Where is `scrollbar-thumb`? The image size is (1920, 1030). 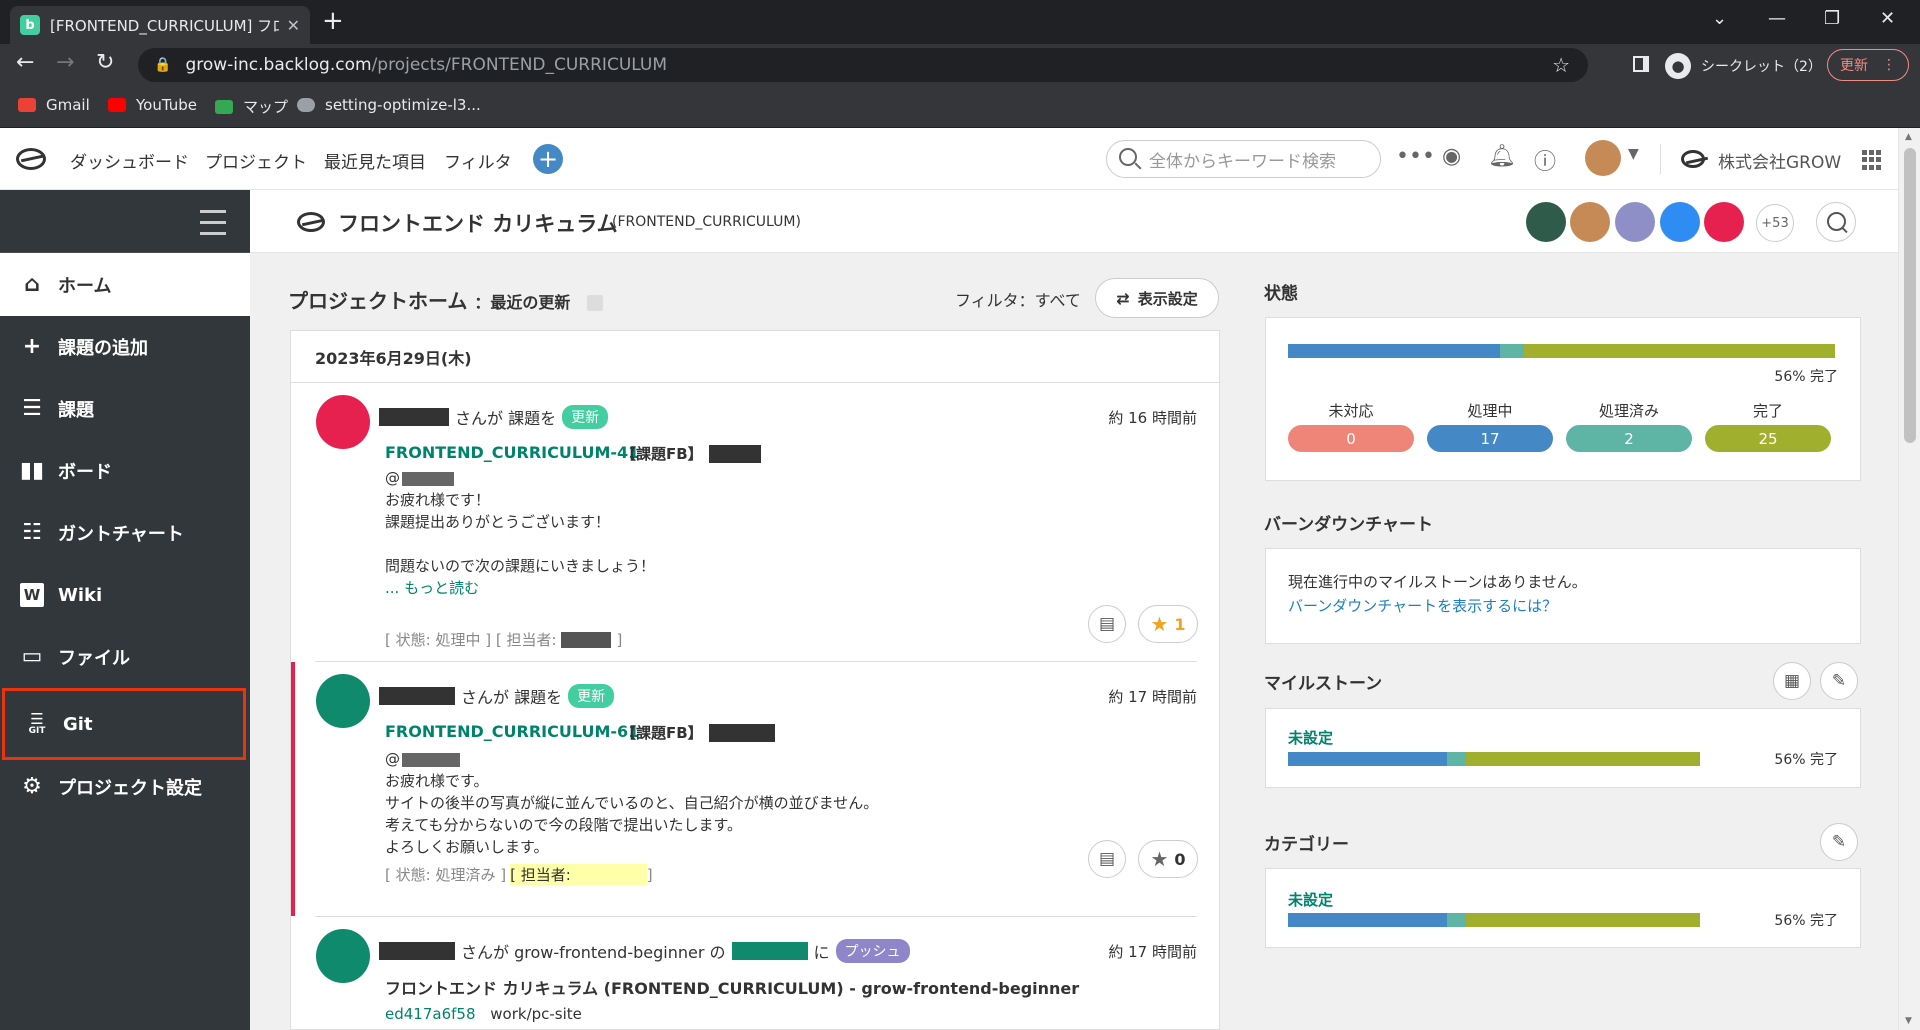 scrollbar-thumb is located at coordinates (1910, 295).